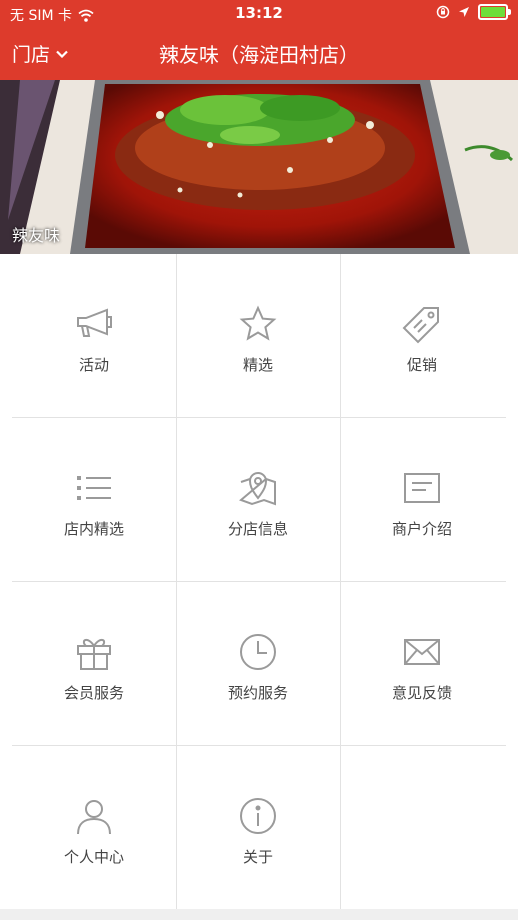  Describe the element at coordinates (93, 365) in the screenshot. I see `menu-item-label: 活动` at that location.